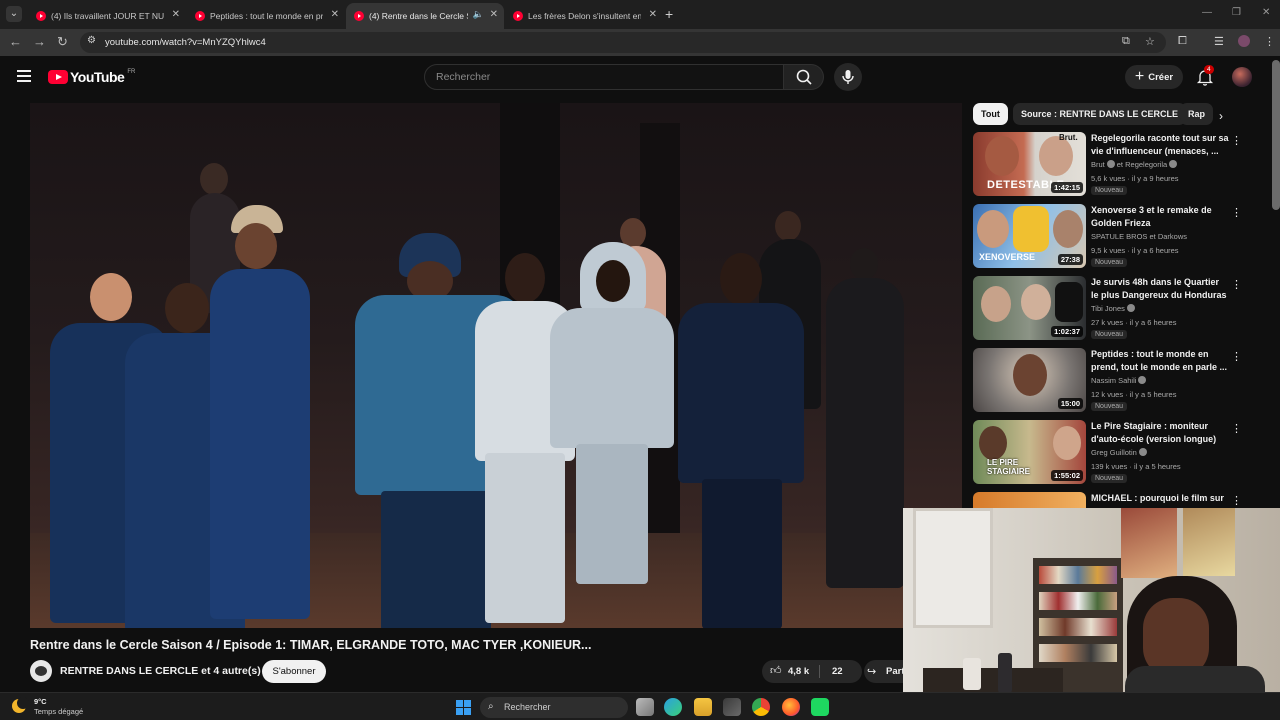  Describe the element at coordinates (1219, 41) in the screenshot. I see `tab-groups-icon: ☰` at that location.